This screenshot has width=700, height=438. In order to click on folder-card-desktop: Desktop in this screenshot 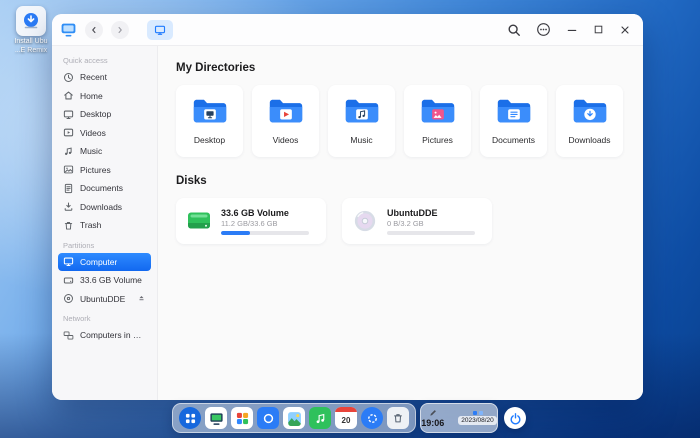, I will do `click(209, 121)`.